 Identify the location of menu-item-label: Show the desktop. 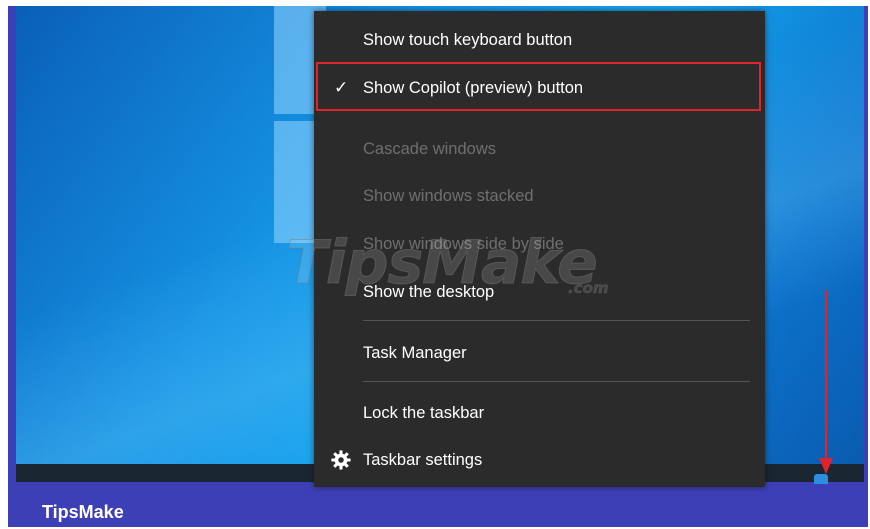
(429, 292).